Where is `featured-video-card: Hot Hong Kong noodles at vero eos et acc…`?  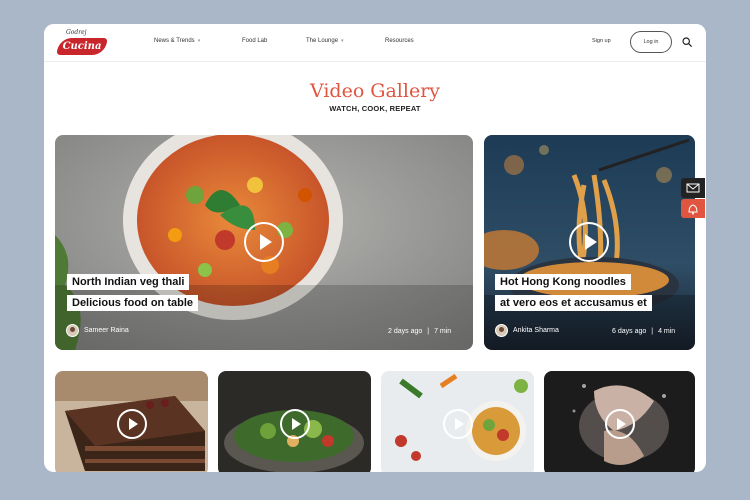
featured-video-card: Hot Hong Kong noodles at vero eos et acc… is located at coordinates (589, 242).